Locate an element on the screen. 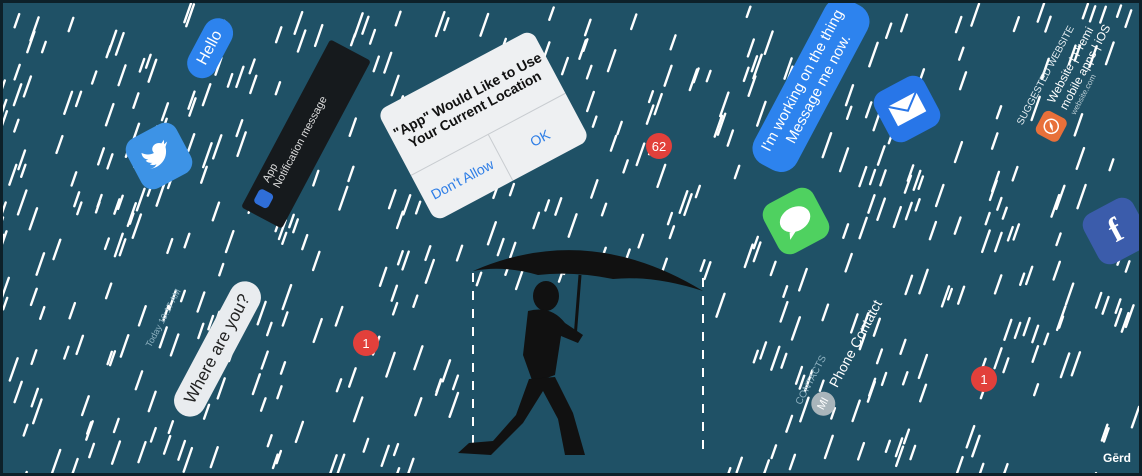 This screenshot has width=1142, height=476. app-icon is located at coordinates (263, 198).